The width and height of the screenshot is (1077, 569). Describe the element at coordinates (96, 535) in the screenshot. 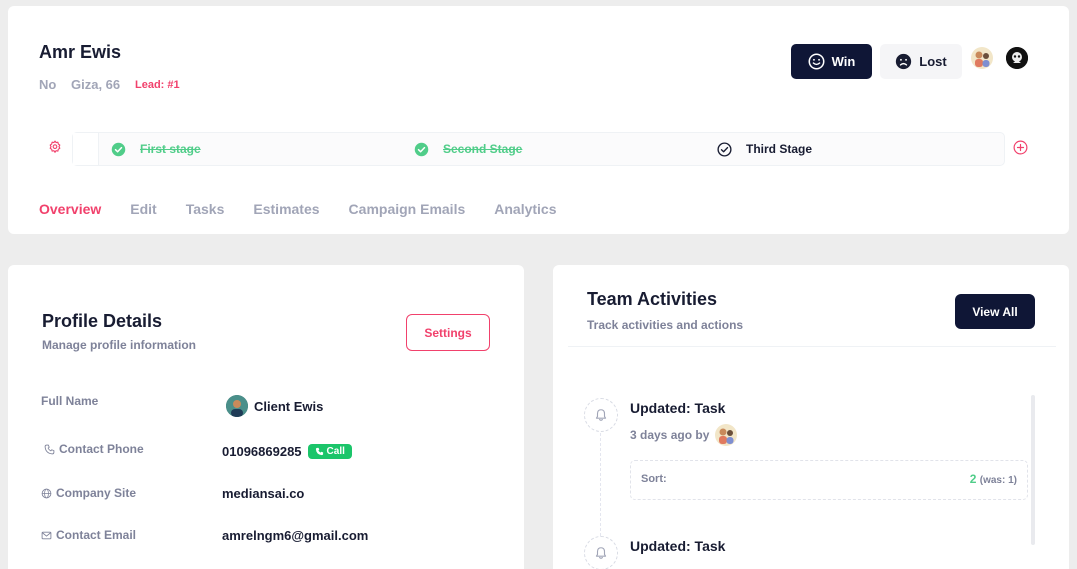

I see `contact-email-label-text: Contact Email` at that location.